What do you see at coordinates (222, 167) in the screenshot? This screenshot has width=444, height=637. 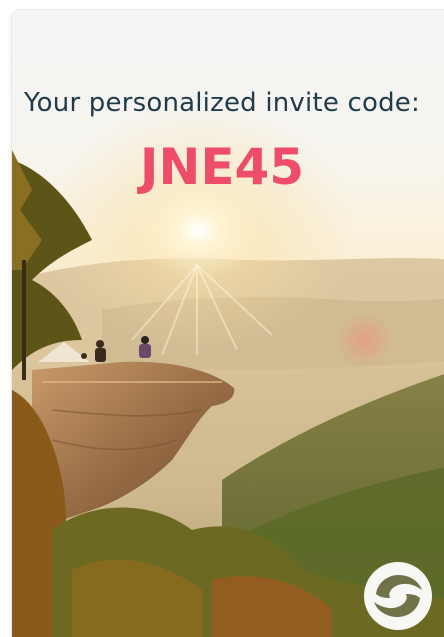 I see `invite-code: JNE45` at bounding box center [222, 167].